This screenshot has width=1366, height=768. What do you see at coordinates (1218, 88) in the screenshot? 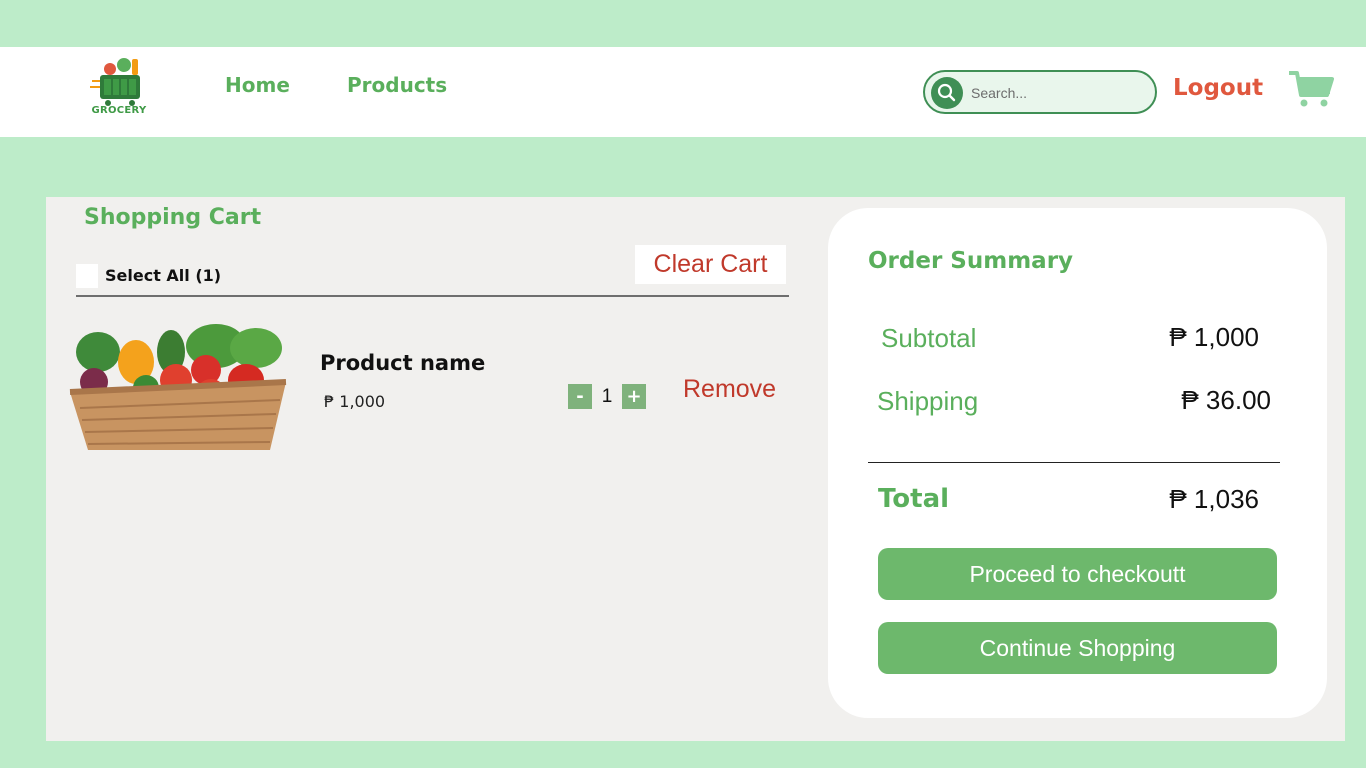
I see `logout-link: Logout` at bounding box center [1218, 88].